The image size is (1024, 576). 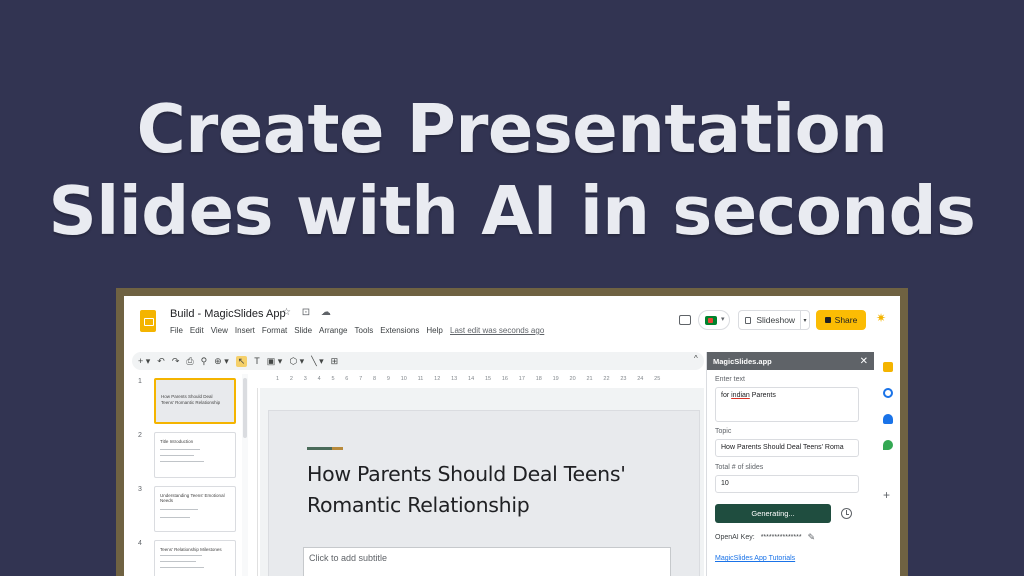 What do you see at coordinates (748, 320) in the screenshot?
I see `slideshow-icon` at bounding box center [748, 320].